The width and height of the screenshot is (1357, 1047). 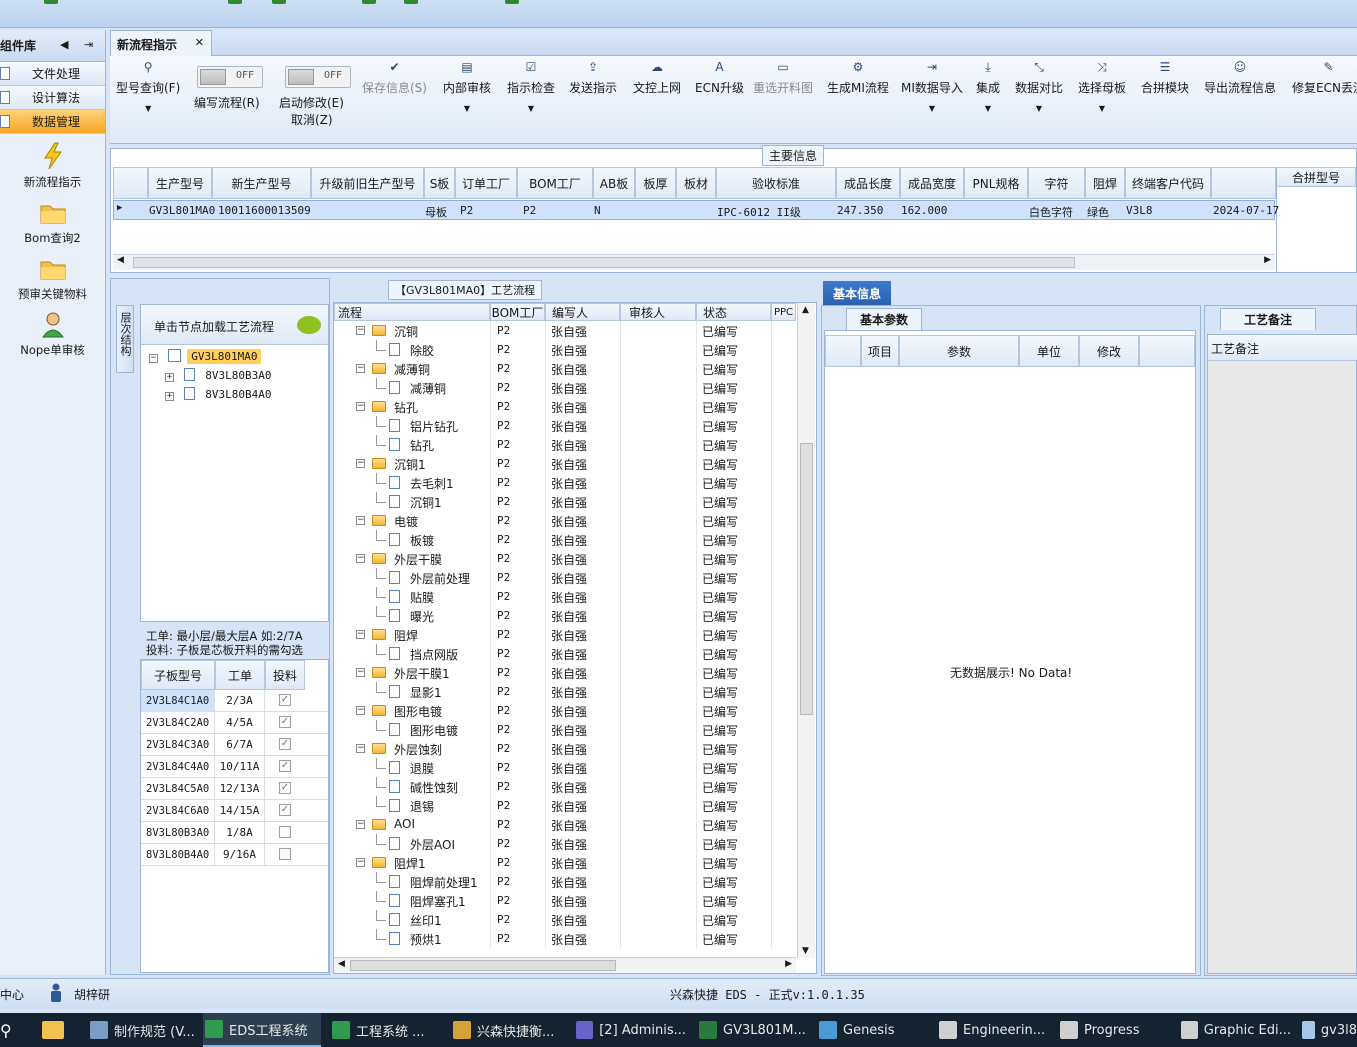 What do you see at coordinates (857, 293) in the screenshot?
I see `tab-basic-info: 基本信息` at bounding box center [857, 293].